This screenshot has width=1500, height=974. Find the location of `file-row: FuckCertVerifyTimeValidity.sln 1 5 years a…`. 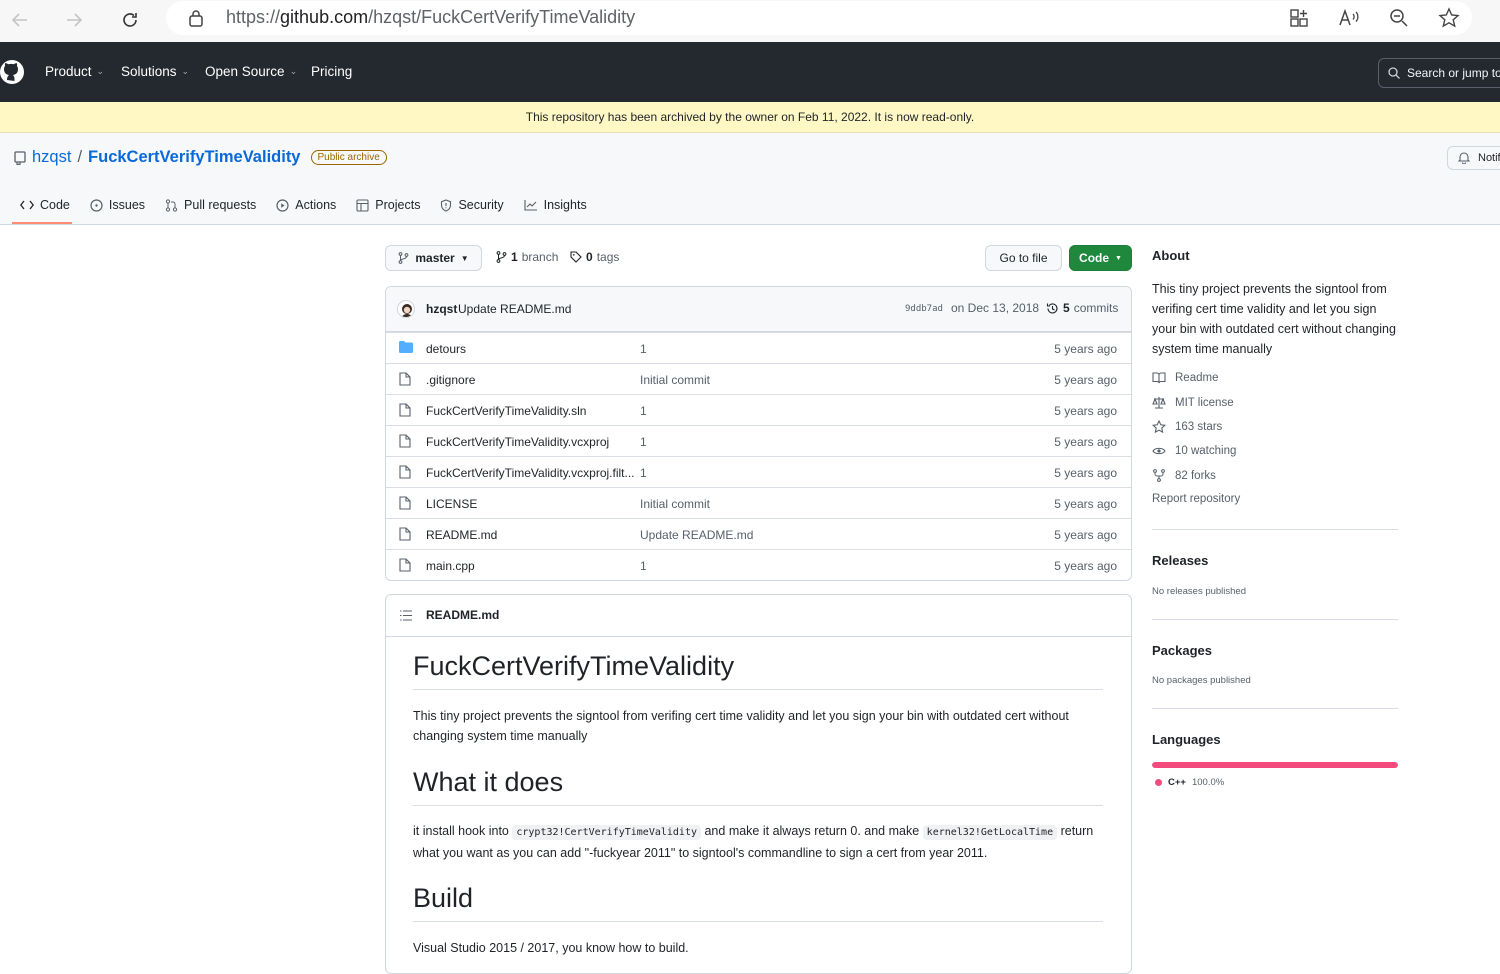

file-row: FuckCertVerifyTimeValidity.sln 1 5 years a… is located at coordinates (758, 409).